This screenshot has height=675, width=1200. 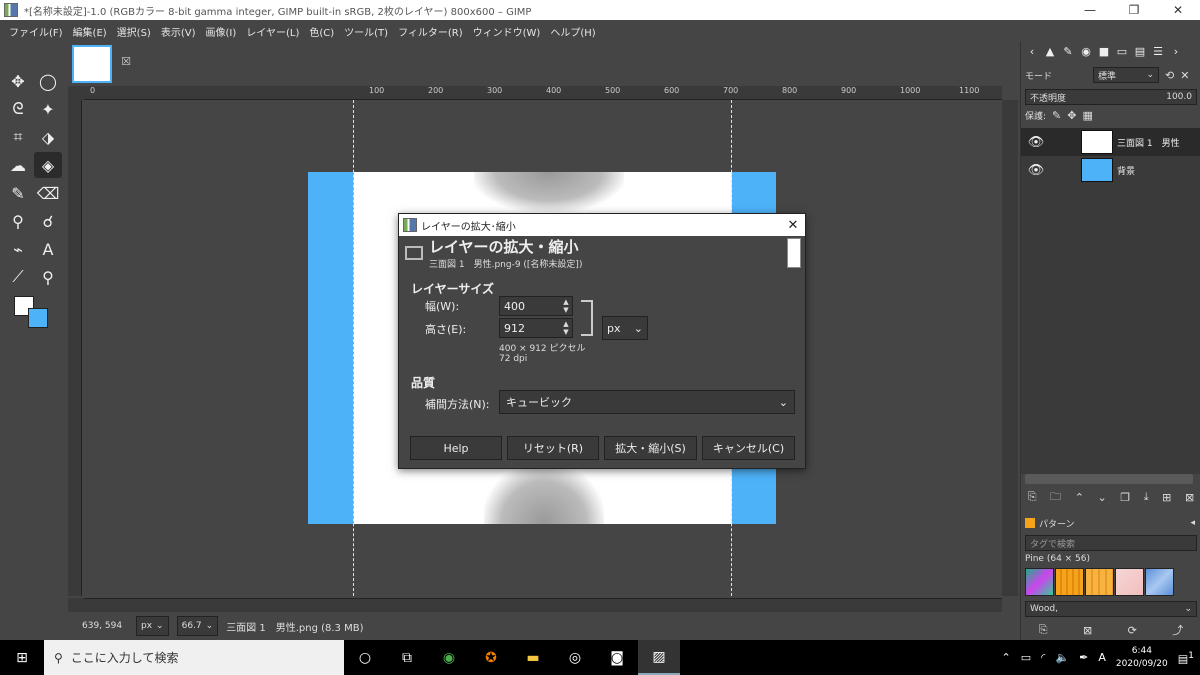 I want to click on paths-tool-icon: ⌁, so click(x=18, y=249).